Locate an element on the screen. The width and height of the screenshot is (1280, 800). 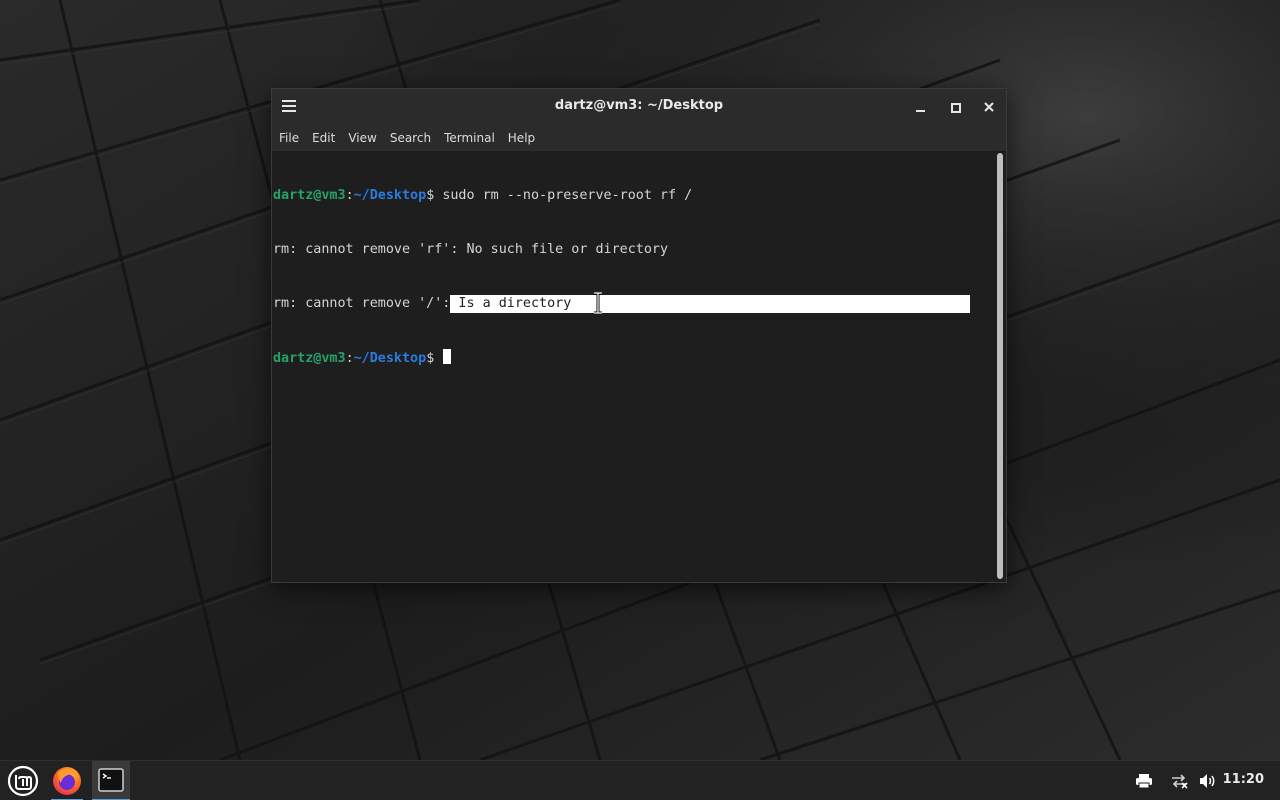
output-text-2: rm: cannot remove '/': is located at coordinates (362, 303).